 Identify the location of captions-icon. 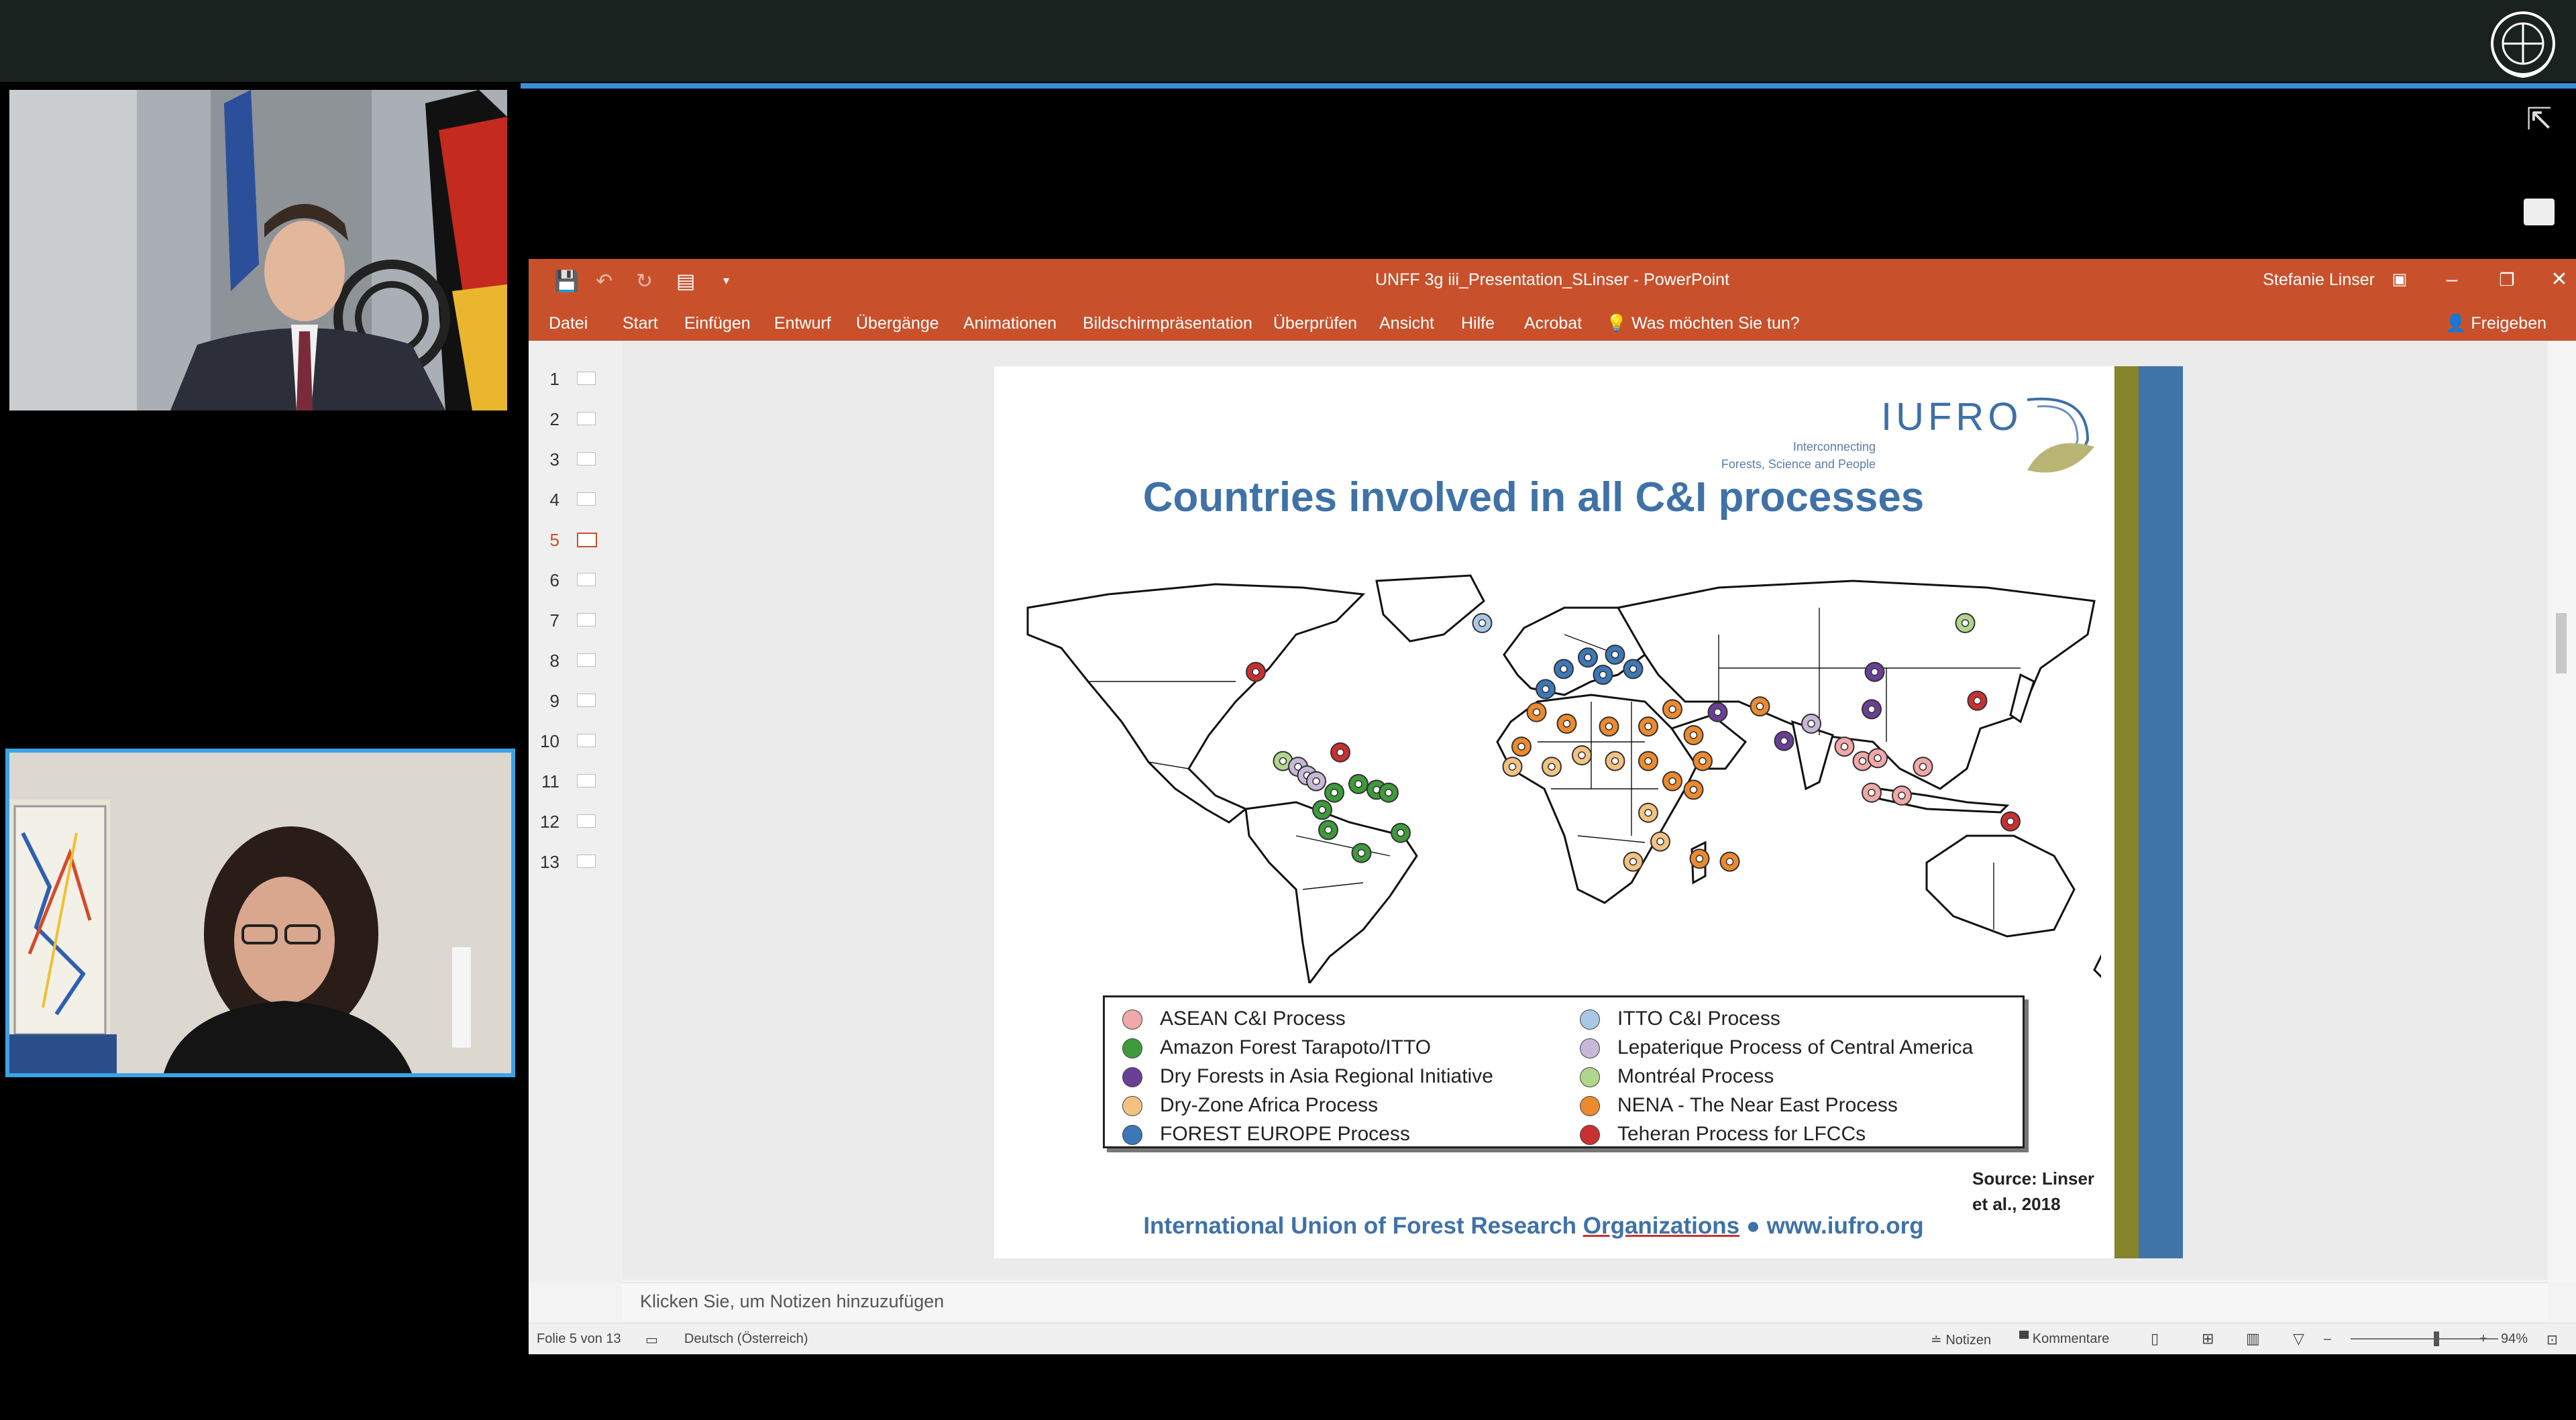
(2539, 212).